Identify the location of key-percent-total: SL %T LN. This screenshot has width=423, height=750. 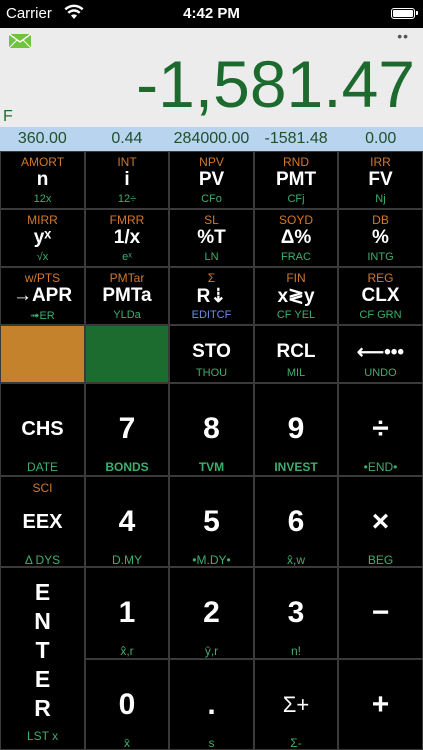
(211, 238).